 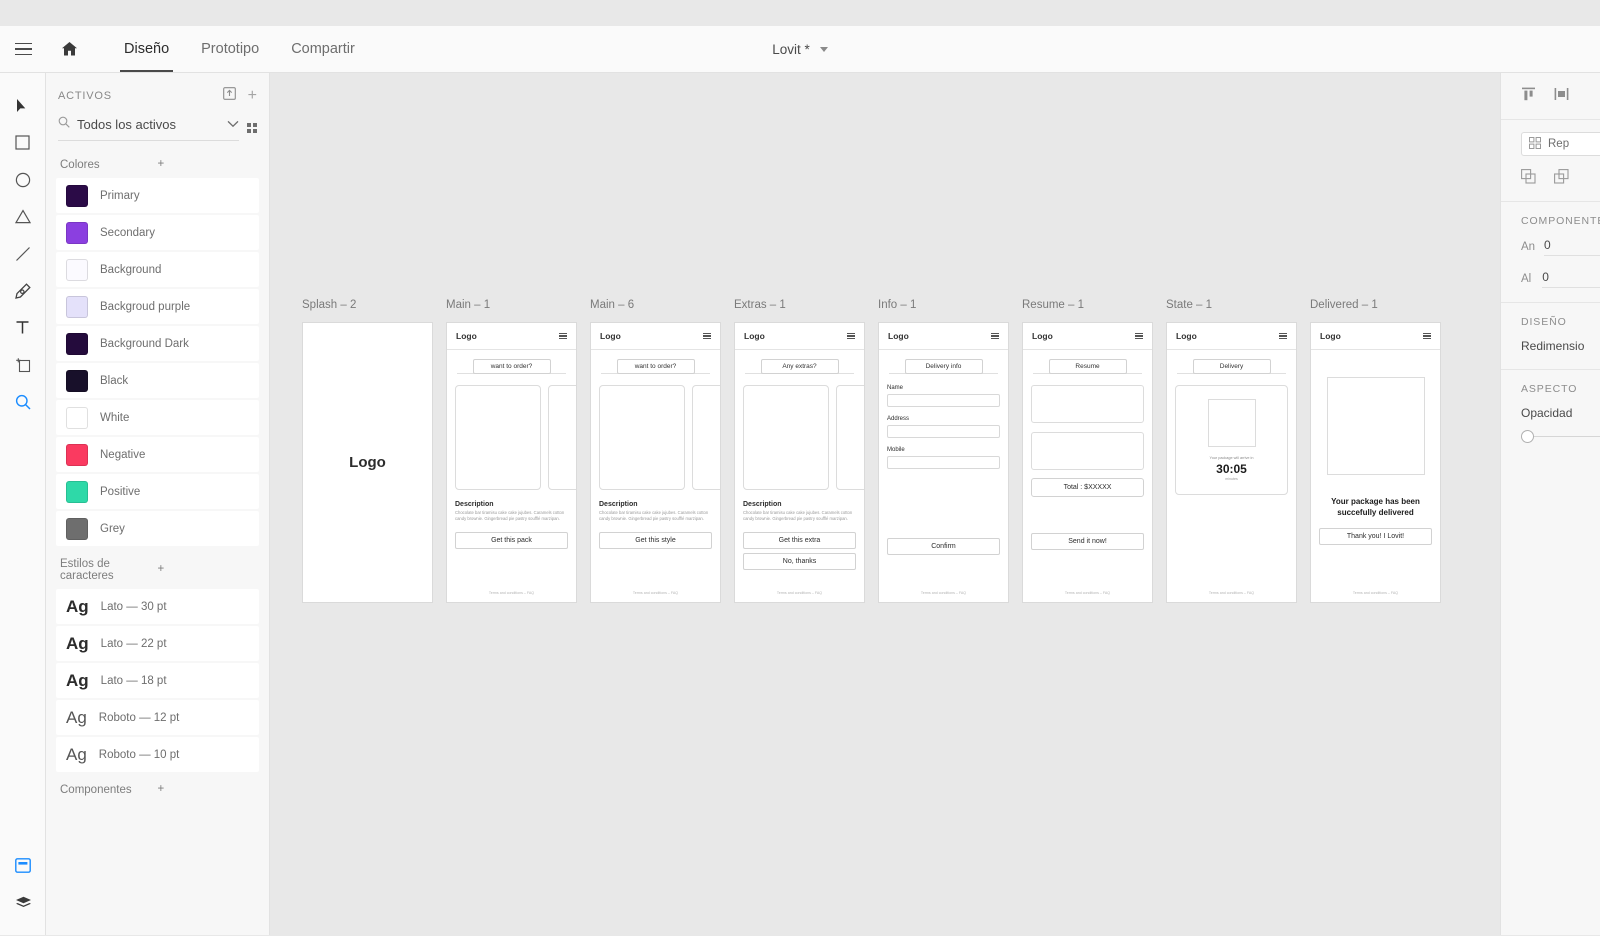 I want to click on search-box, so click(x=148, y=128).